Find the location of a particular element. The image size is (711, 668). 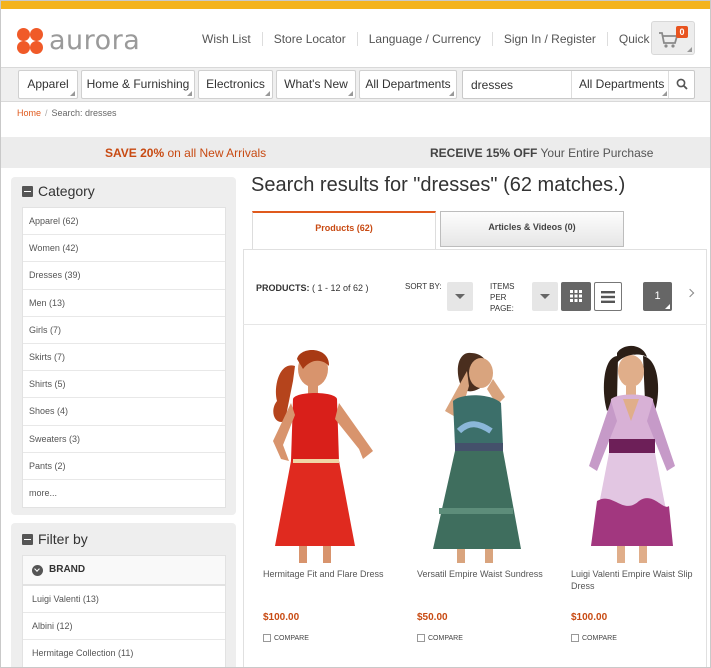

dept-all-departments: All Departments is located at coordinates (408, 84).